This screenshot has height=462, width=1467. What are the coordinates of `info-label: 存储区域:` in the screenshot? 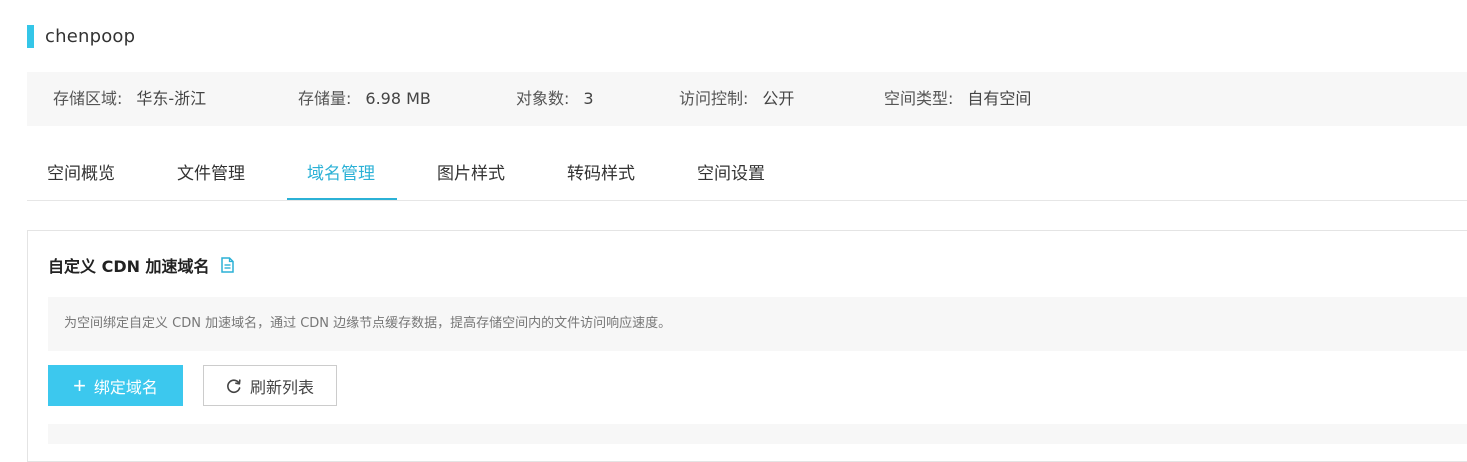 It's located at (88, 98).